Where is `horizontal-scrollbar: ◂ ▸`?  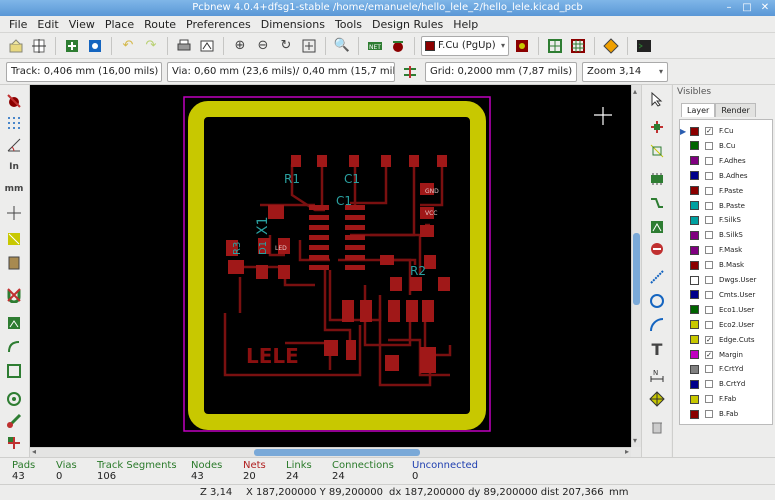
horizontal-scrollbar: ◂ ▸ is located at coordinates (330, 452).